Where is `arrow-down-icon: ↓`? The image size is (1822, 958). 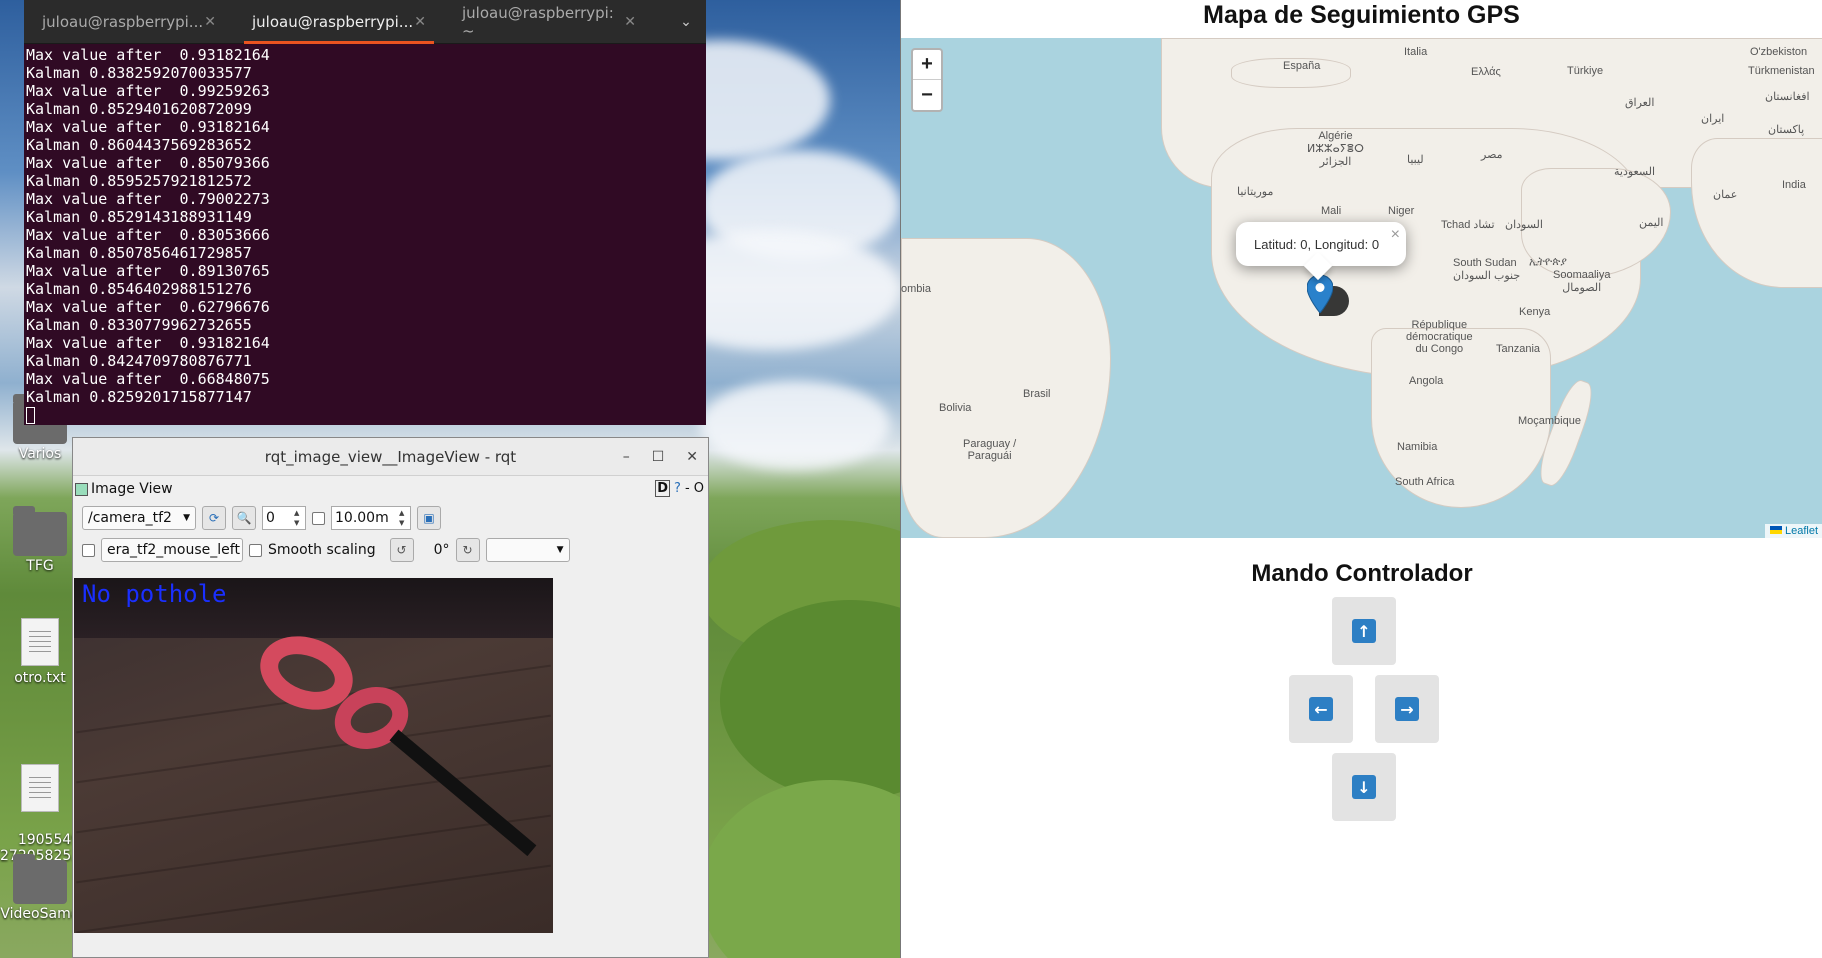 arrow-down-icon: ↓ is located at coordinates (1364, 787).